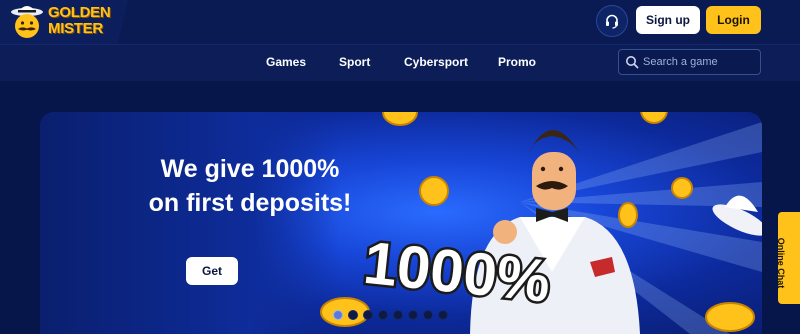  I want to click on brand-logo: GOLDEN MISTER, so click(64, 22).